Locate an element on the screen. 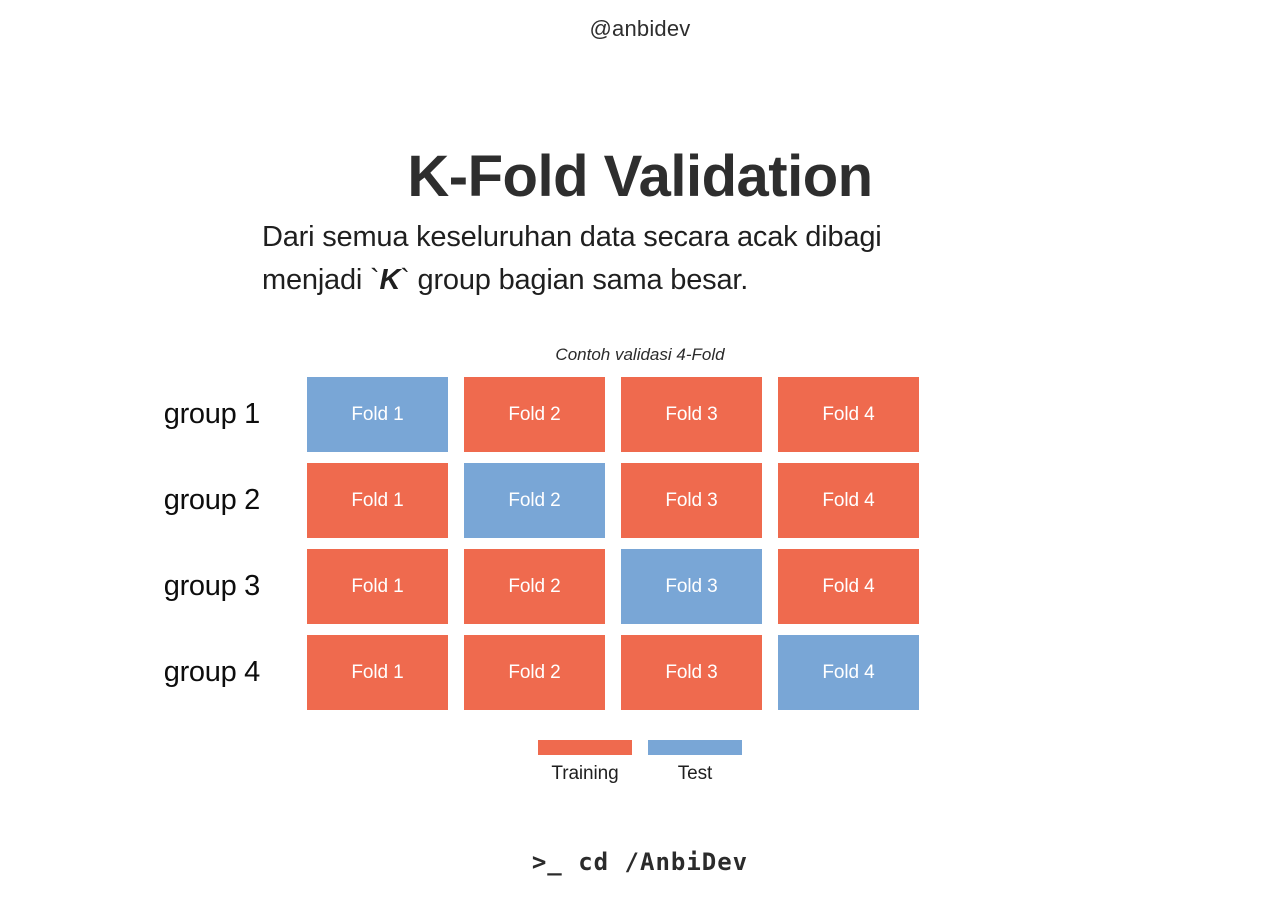 The height and width of the screenshot is (900, 1280). group-label: group 1 is located at coordinates (212, 414).